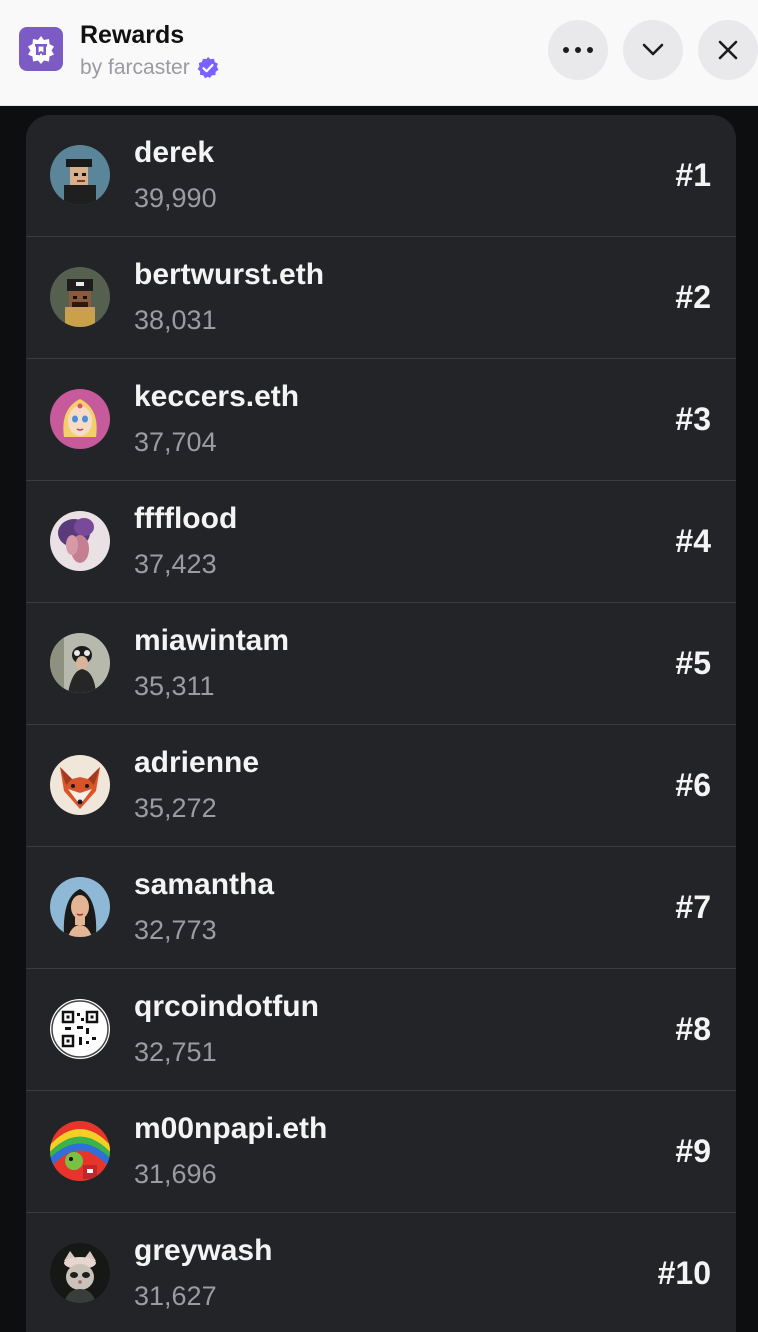  I want to click on score: 31,627, so click(175, 1296).